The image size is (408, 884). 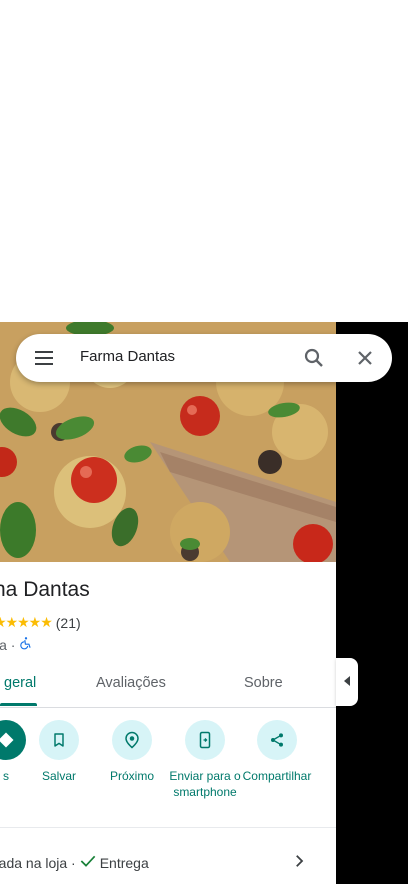 I want to click on save-label: Salvar, so click(x=58, y=776).